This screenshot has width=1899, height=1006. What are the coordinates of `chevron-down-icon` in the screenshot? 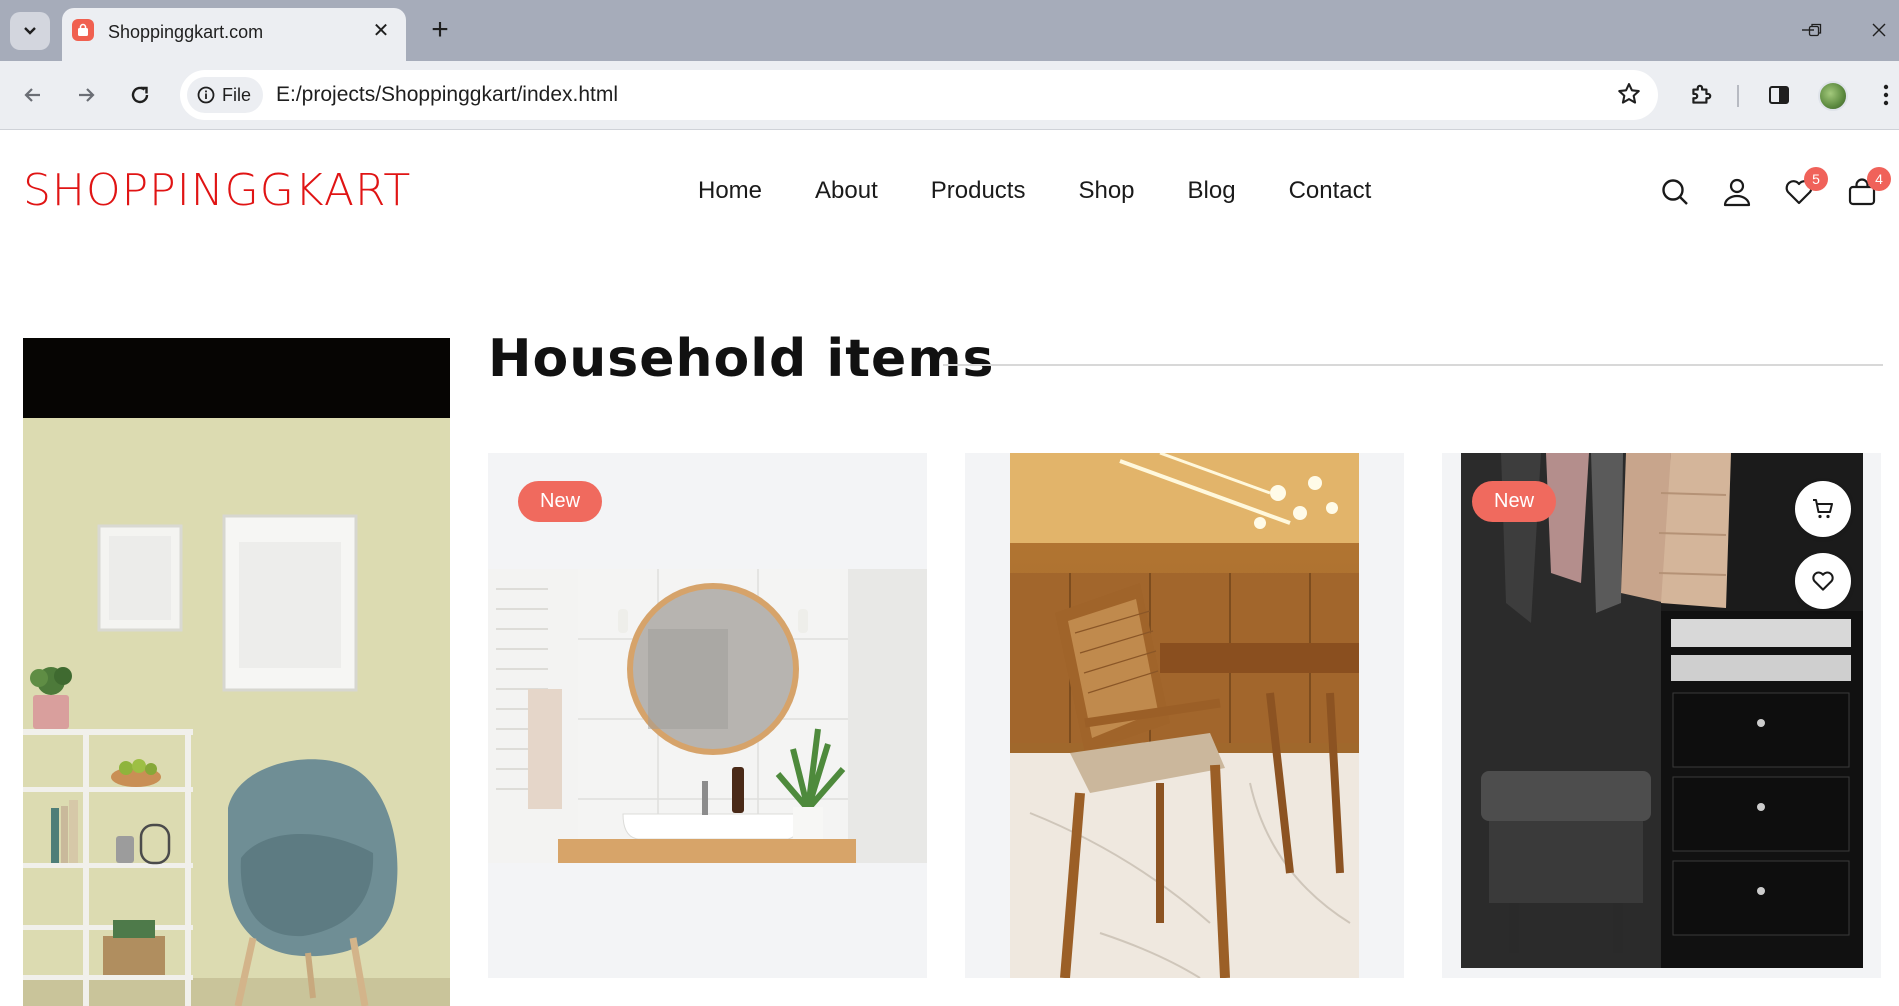 It's located at (30, 31).